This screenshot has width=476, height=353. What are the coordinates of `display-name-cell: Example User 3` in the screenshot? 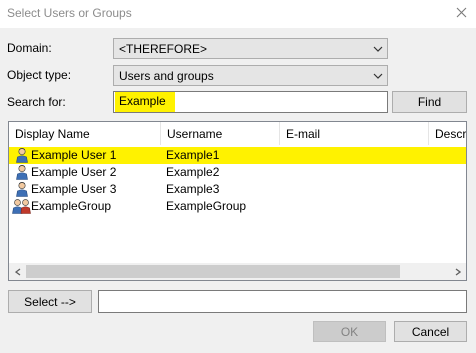 It's located at (74, 189).